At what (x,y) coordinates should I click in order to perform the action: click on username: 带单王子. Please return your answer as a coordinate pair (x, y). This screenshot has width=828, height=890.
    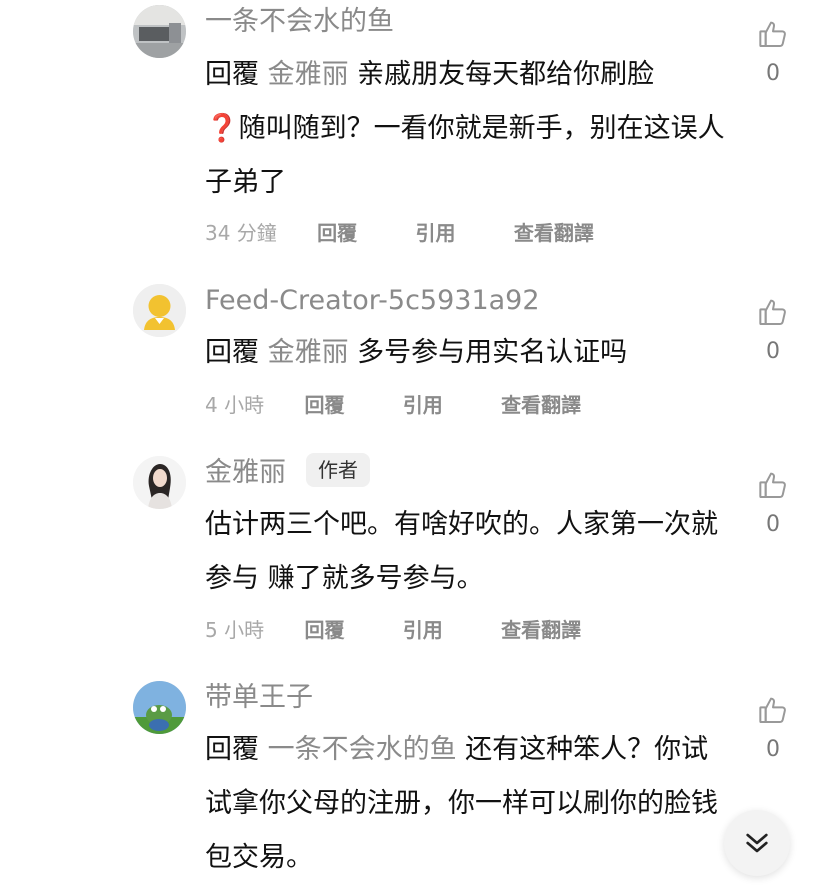
    Looking at the image, I should click on (259, 698).